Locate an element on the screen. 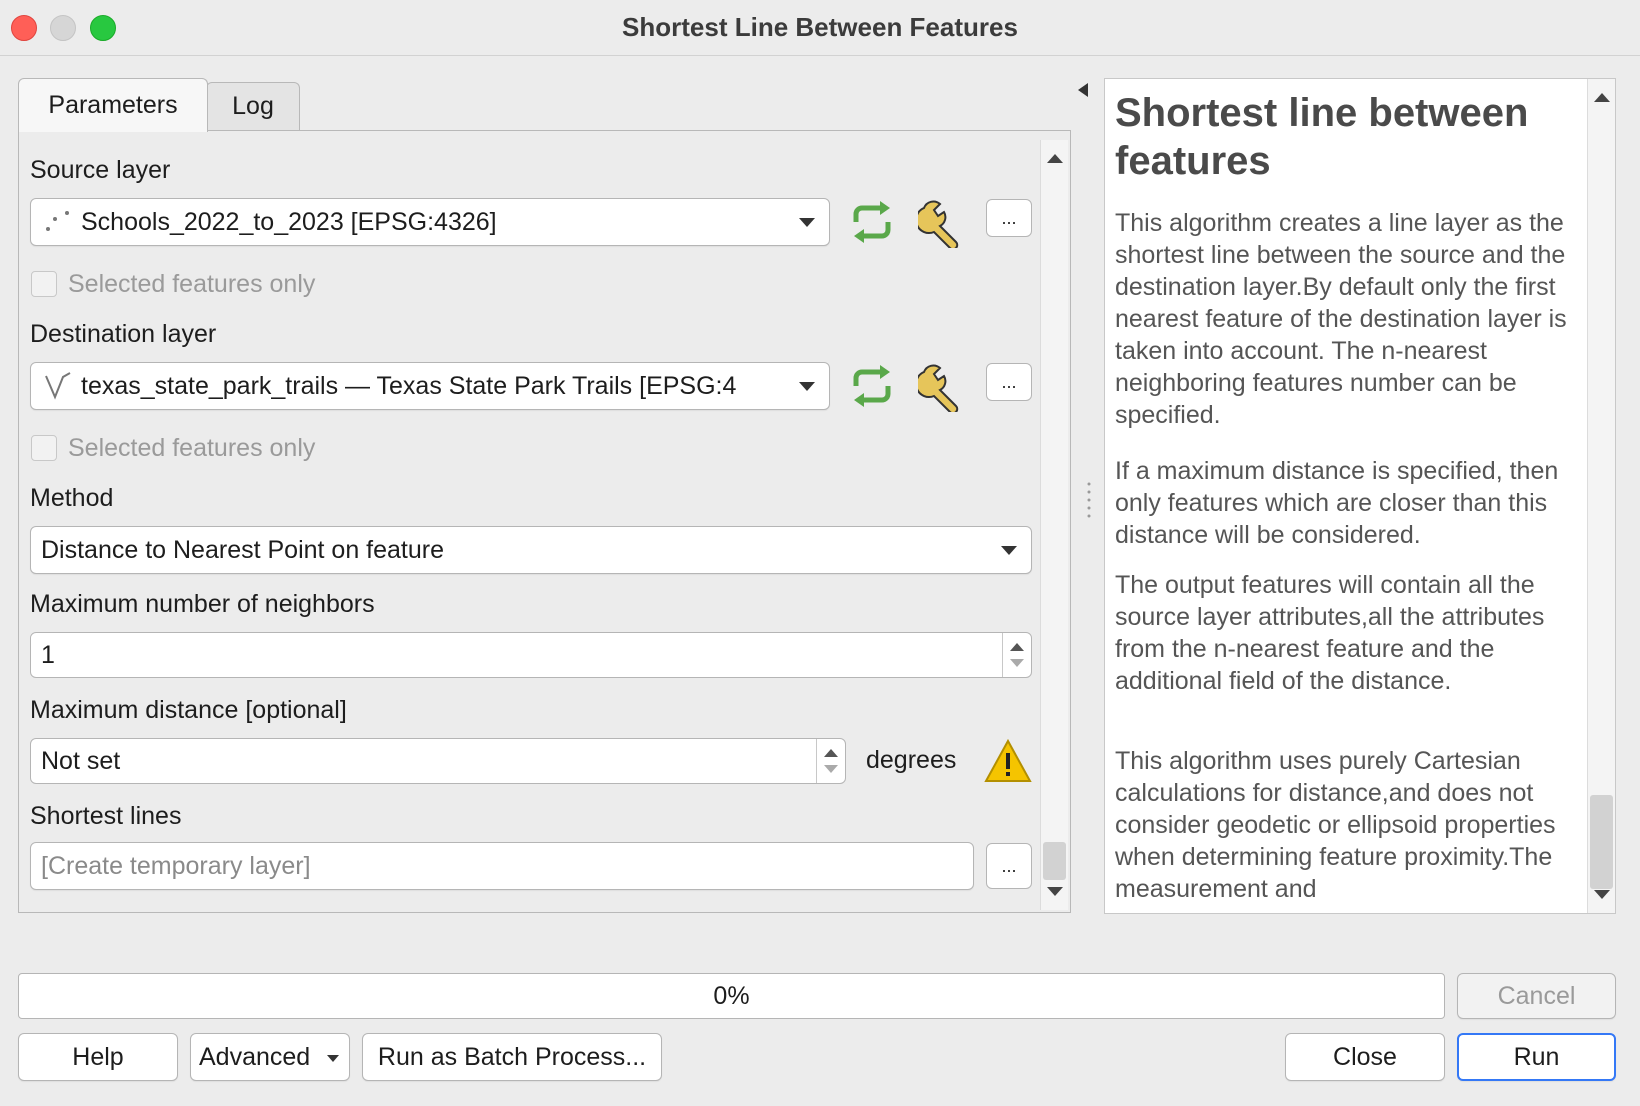  source-selected-only-checkbox is located at coordinates (44, 284).